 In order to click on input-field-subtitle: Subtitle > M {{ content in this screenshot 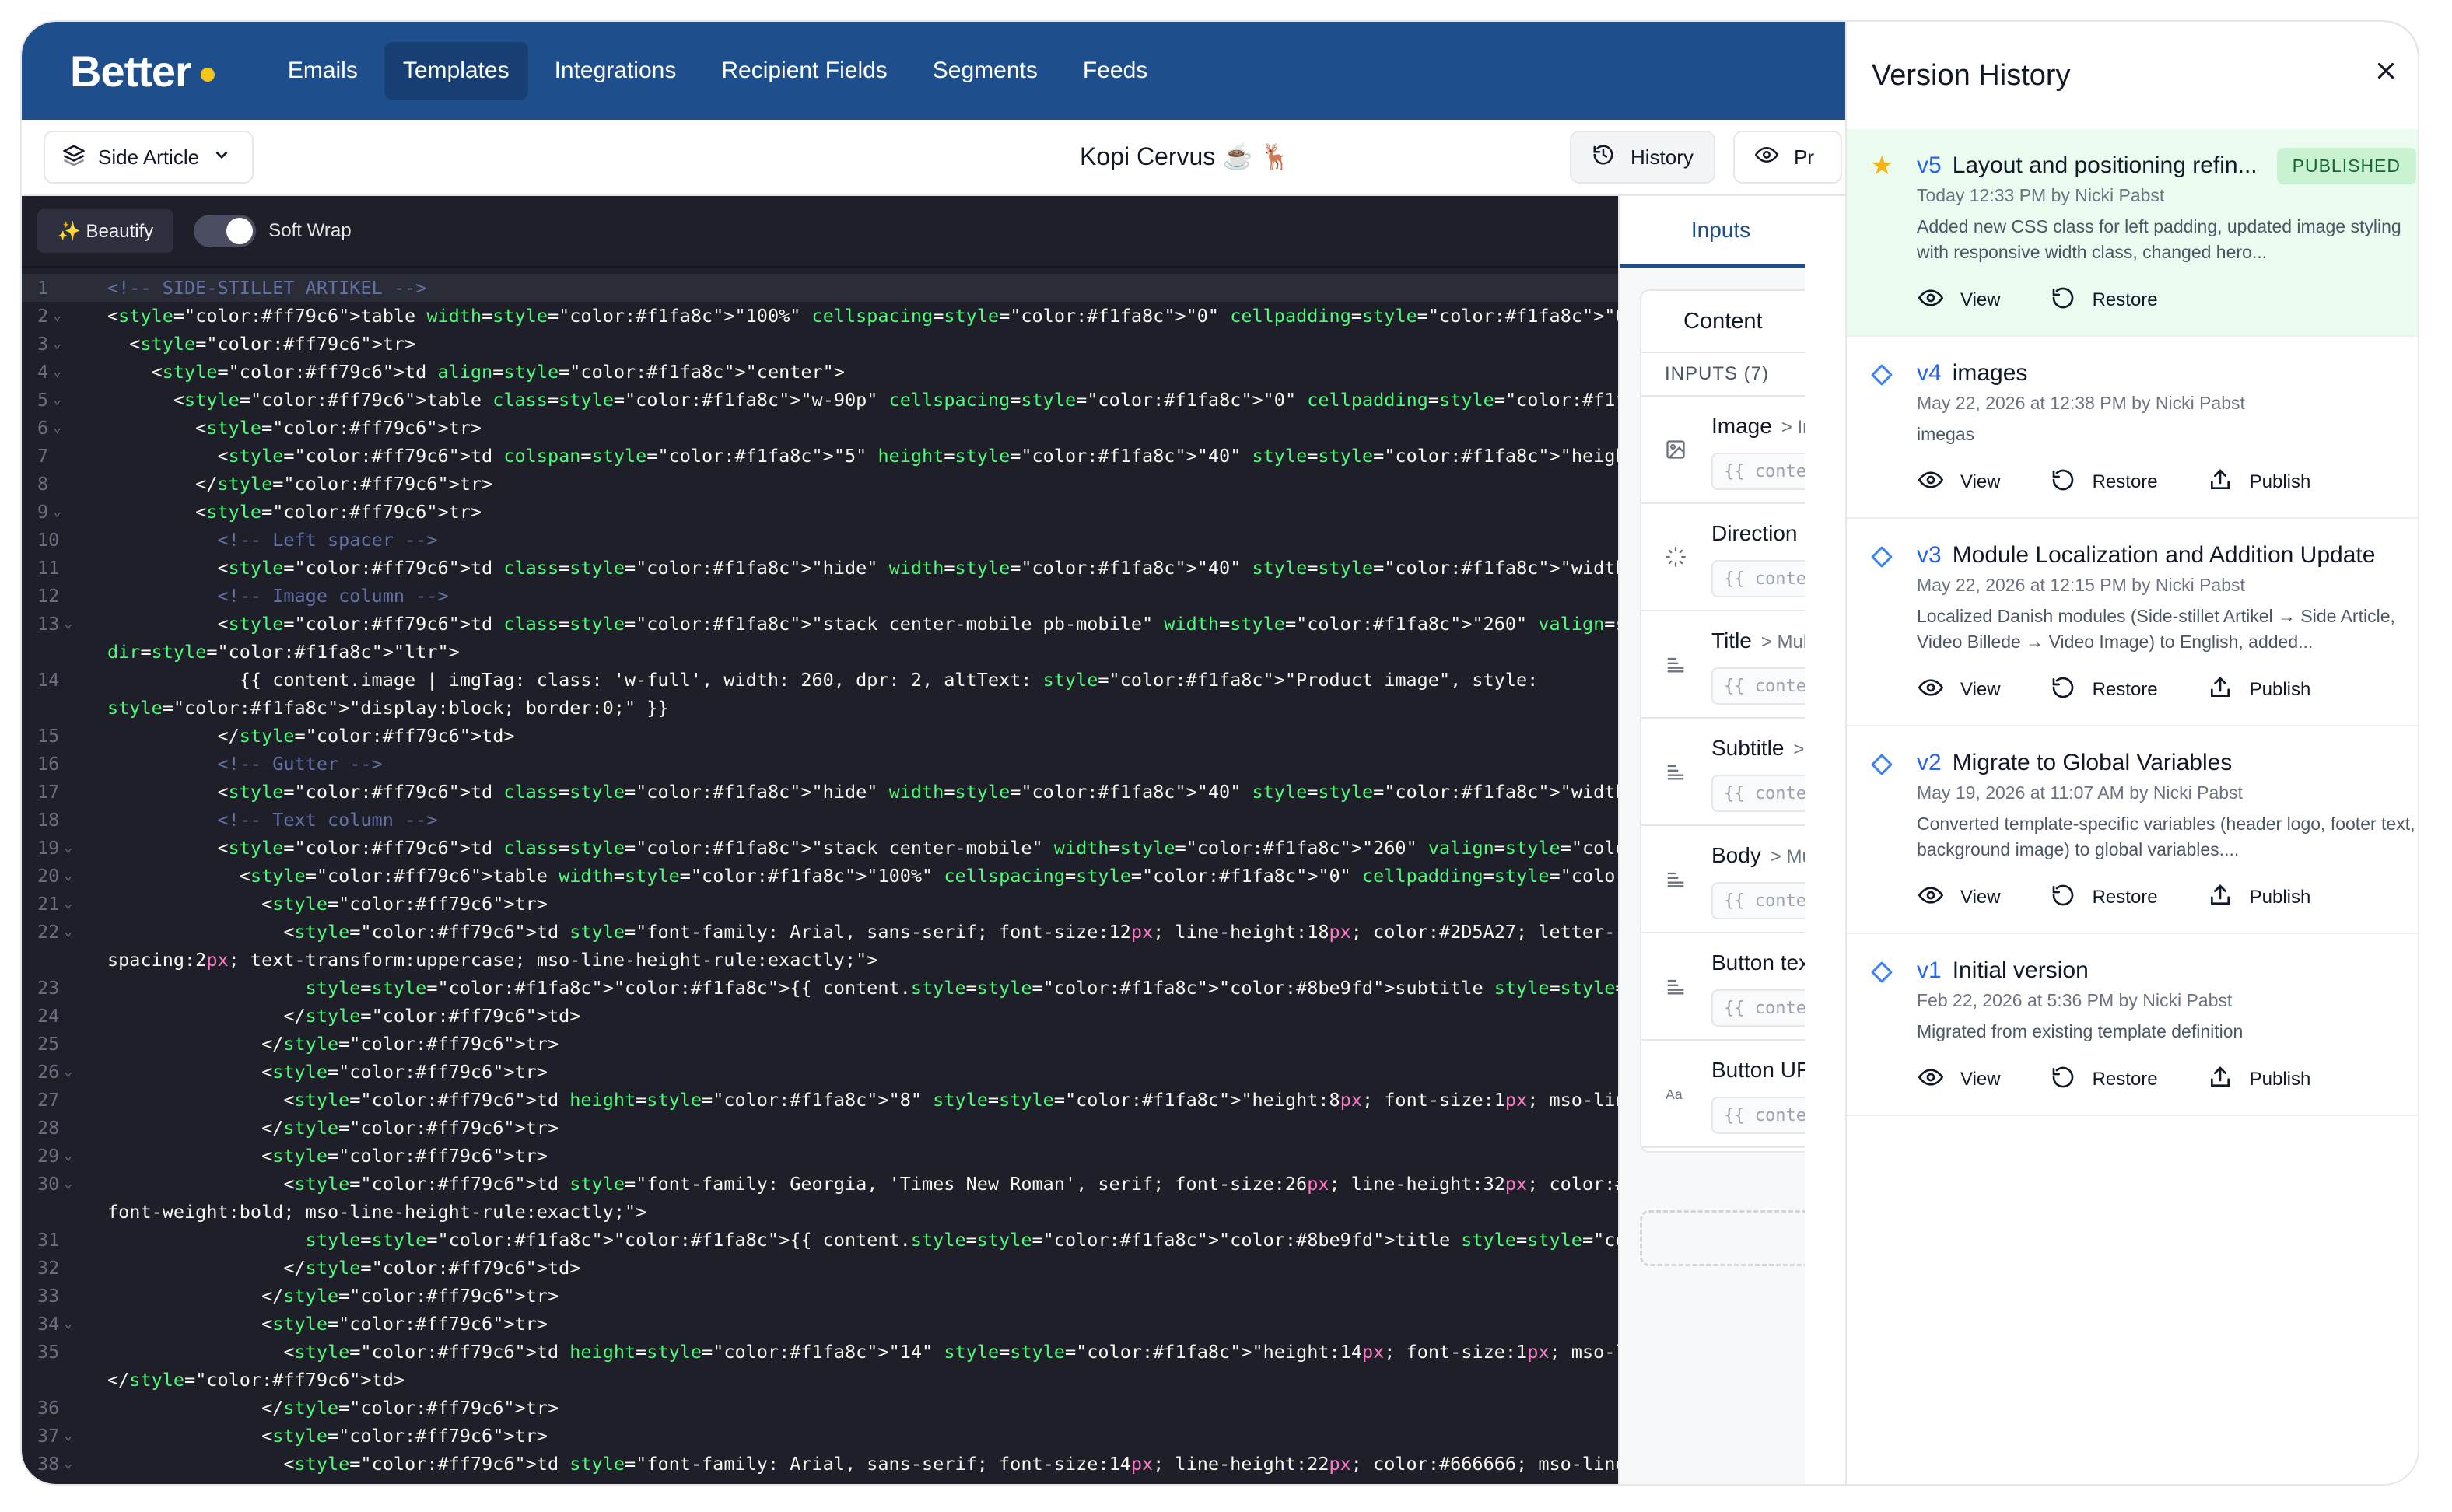, I will do `click(1723, 773)`.